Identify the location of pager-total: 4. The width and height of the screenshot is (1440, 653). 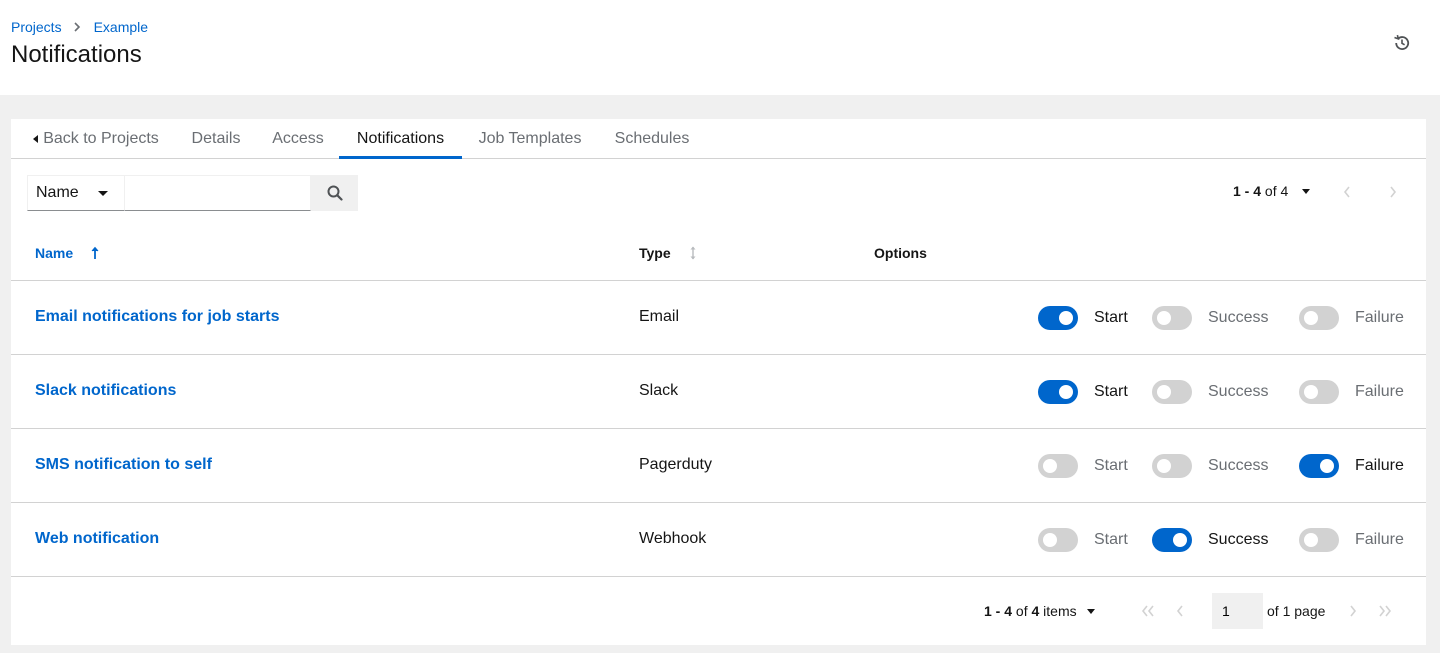
(1035, 611).